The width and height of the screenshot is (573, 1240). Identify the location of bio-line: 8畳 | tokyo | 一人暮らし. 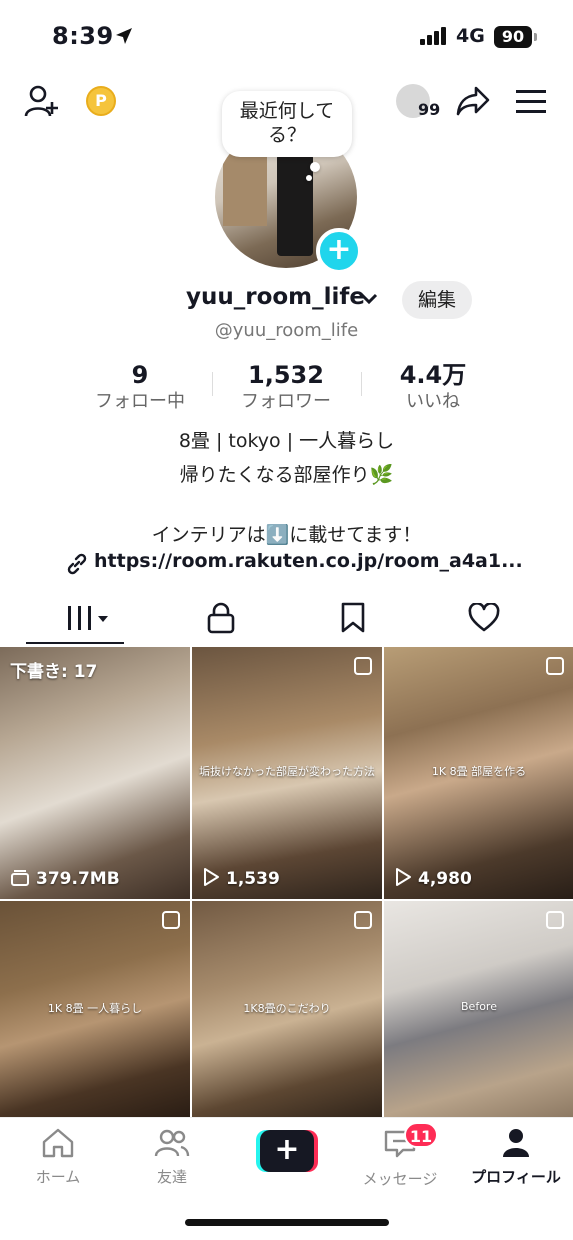
(286, 441).